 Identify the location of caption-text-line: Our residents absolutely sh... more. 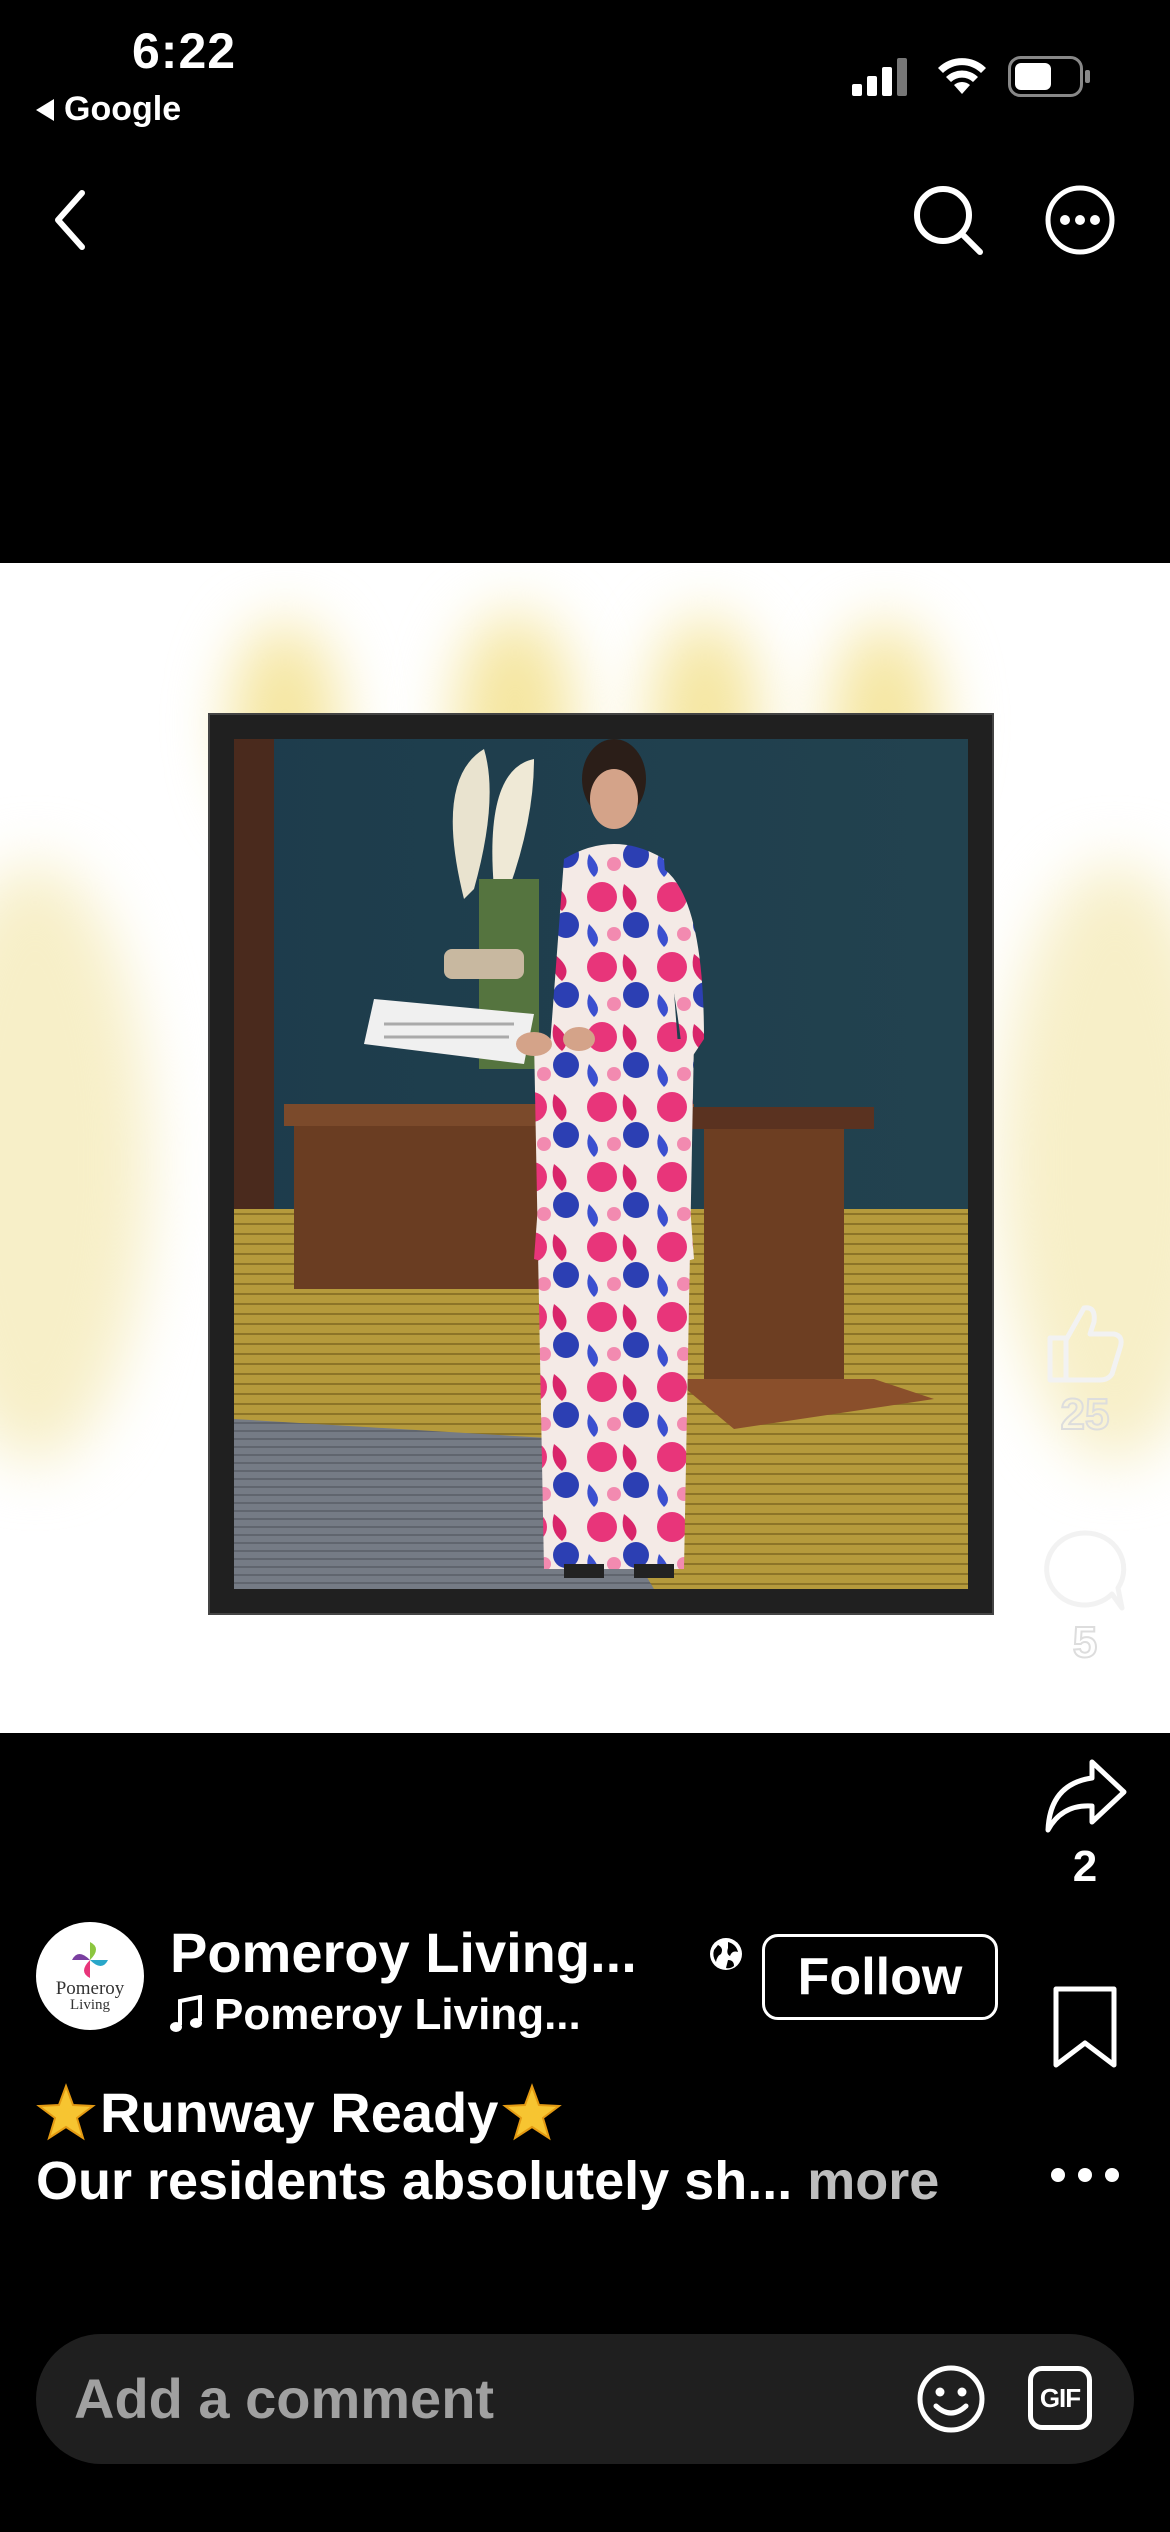
(487, 2181).